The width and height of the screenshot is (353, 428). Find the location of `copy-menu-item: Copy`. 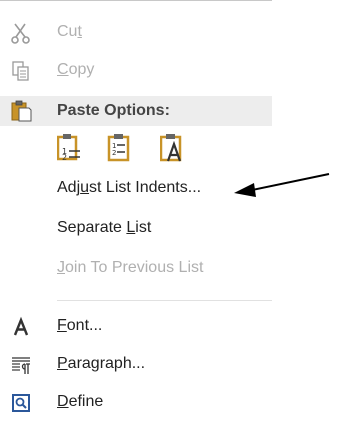

copy-menu-item: Copy is located at coordinates (136, 70).